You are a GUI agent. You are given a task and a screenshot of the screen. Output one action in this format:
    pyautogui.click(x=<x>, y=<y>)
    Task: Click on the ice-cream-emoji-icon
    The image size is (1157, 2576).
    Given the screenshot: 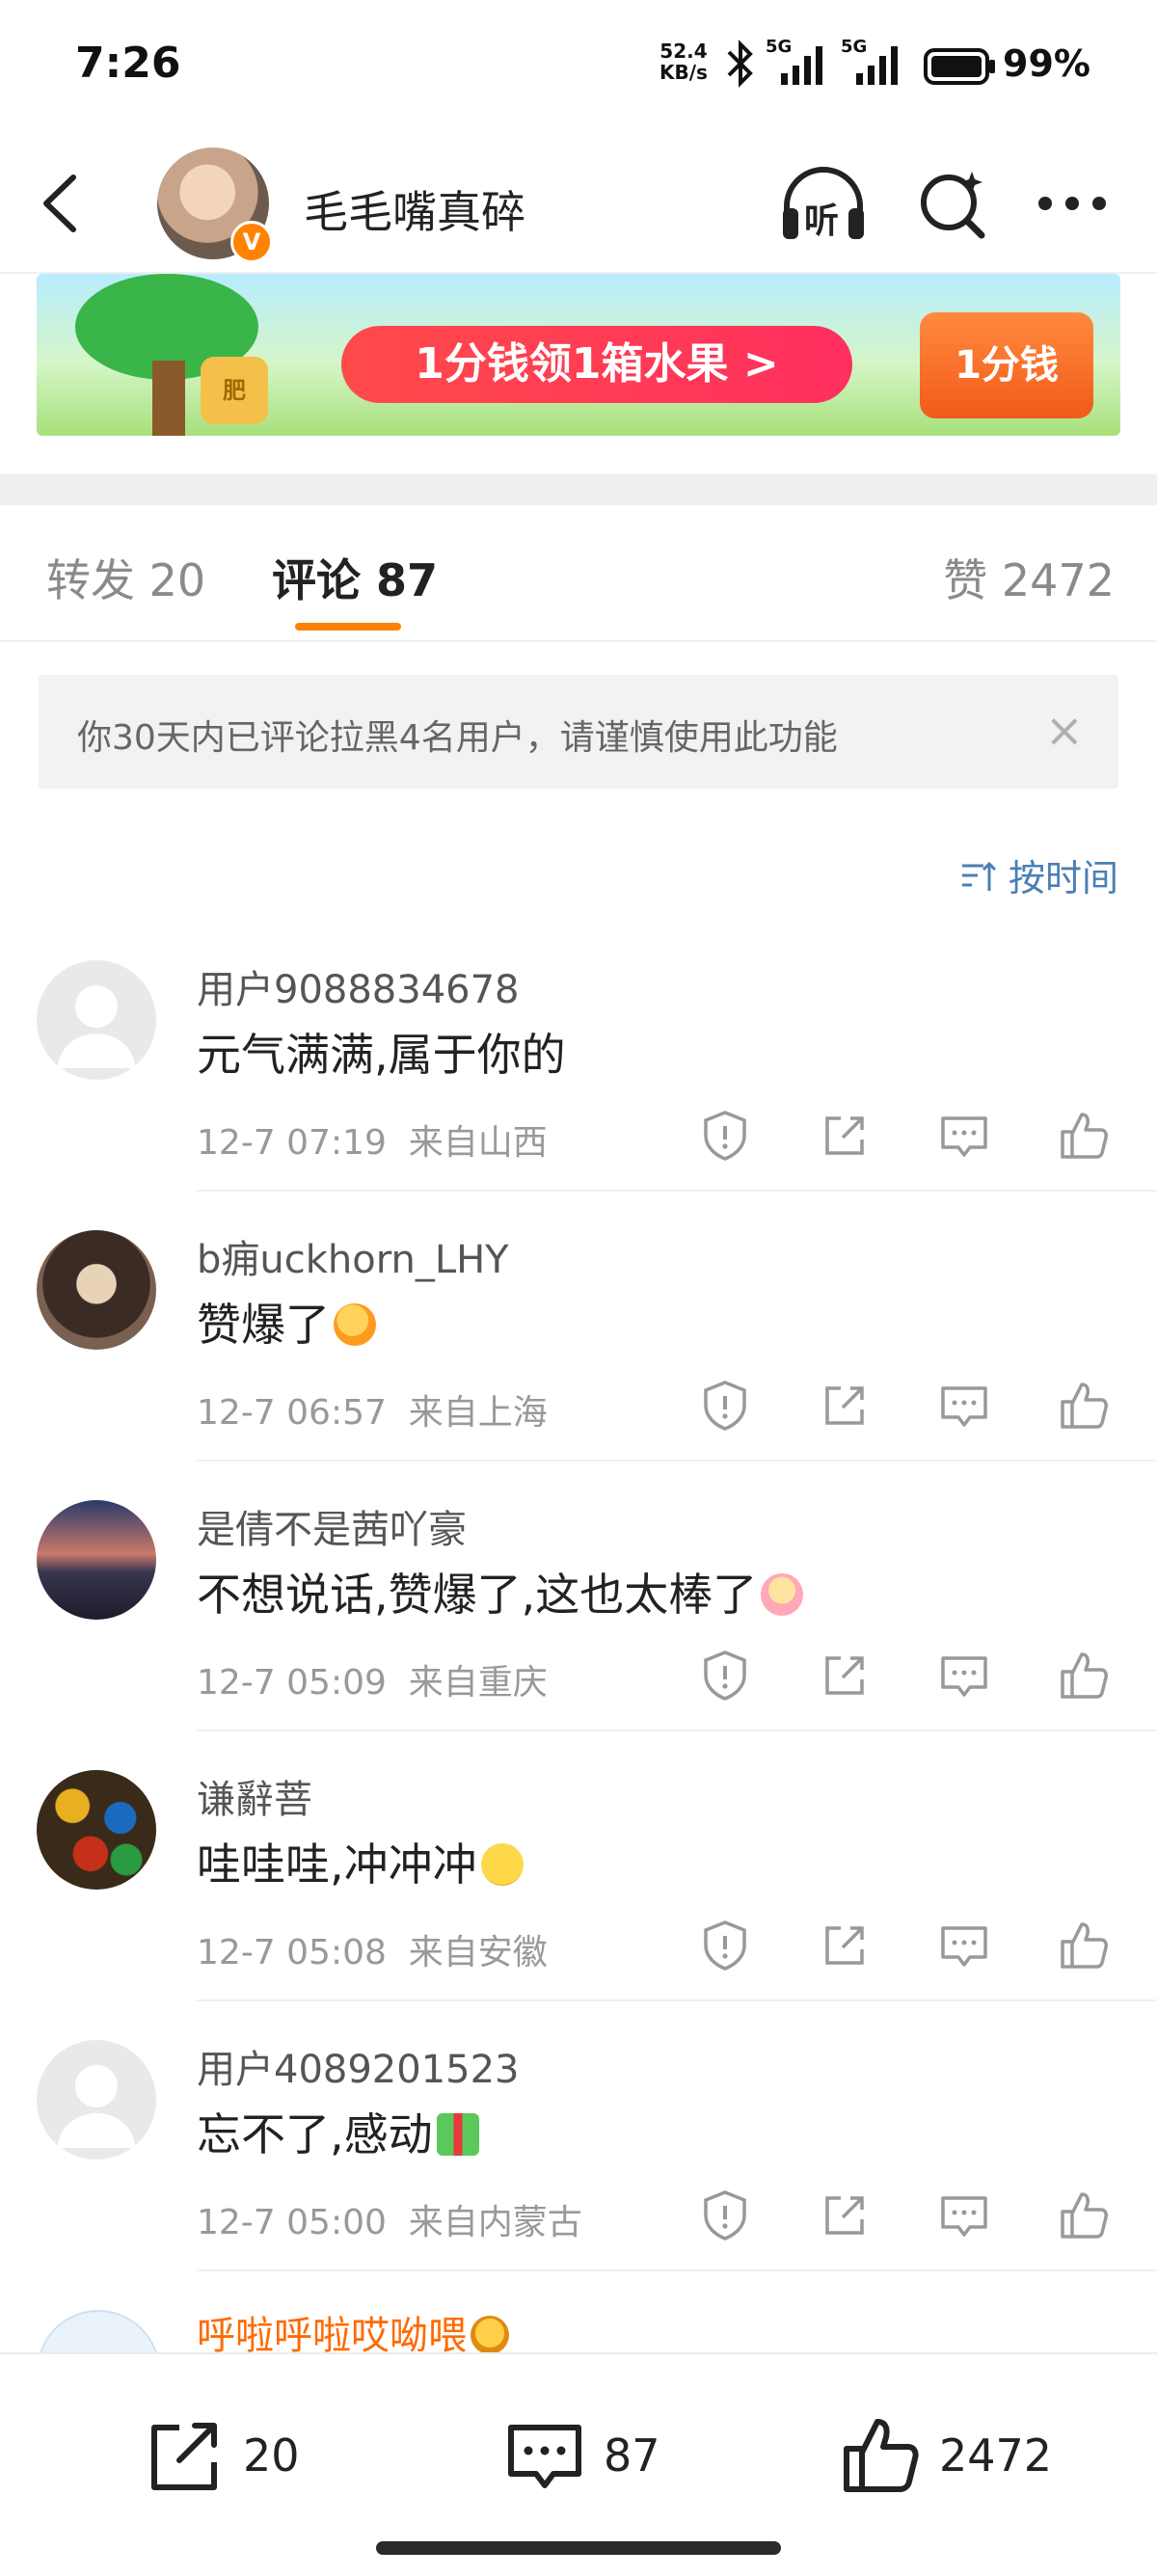 What is the action you would take?
    pyautogui.click(x=355, y=1325)
    